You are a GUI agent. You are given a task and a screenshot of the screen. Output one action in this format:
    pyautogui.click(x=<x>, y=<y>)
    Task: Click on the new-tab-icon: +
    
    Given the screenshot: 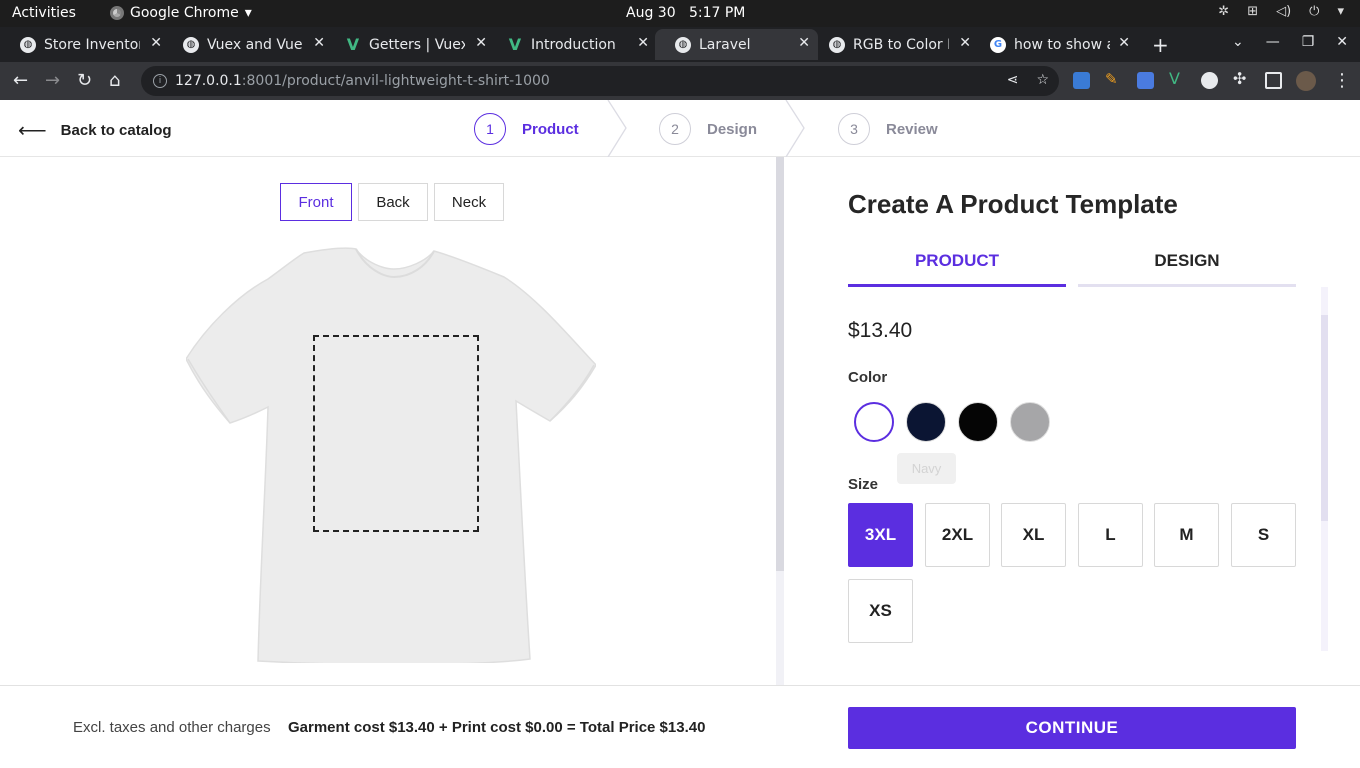 What is the action you would take?
    pyautogui.click(x=1160, y=45)
    